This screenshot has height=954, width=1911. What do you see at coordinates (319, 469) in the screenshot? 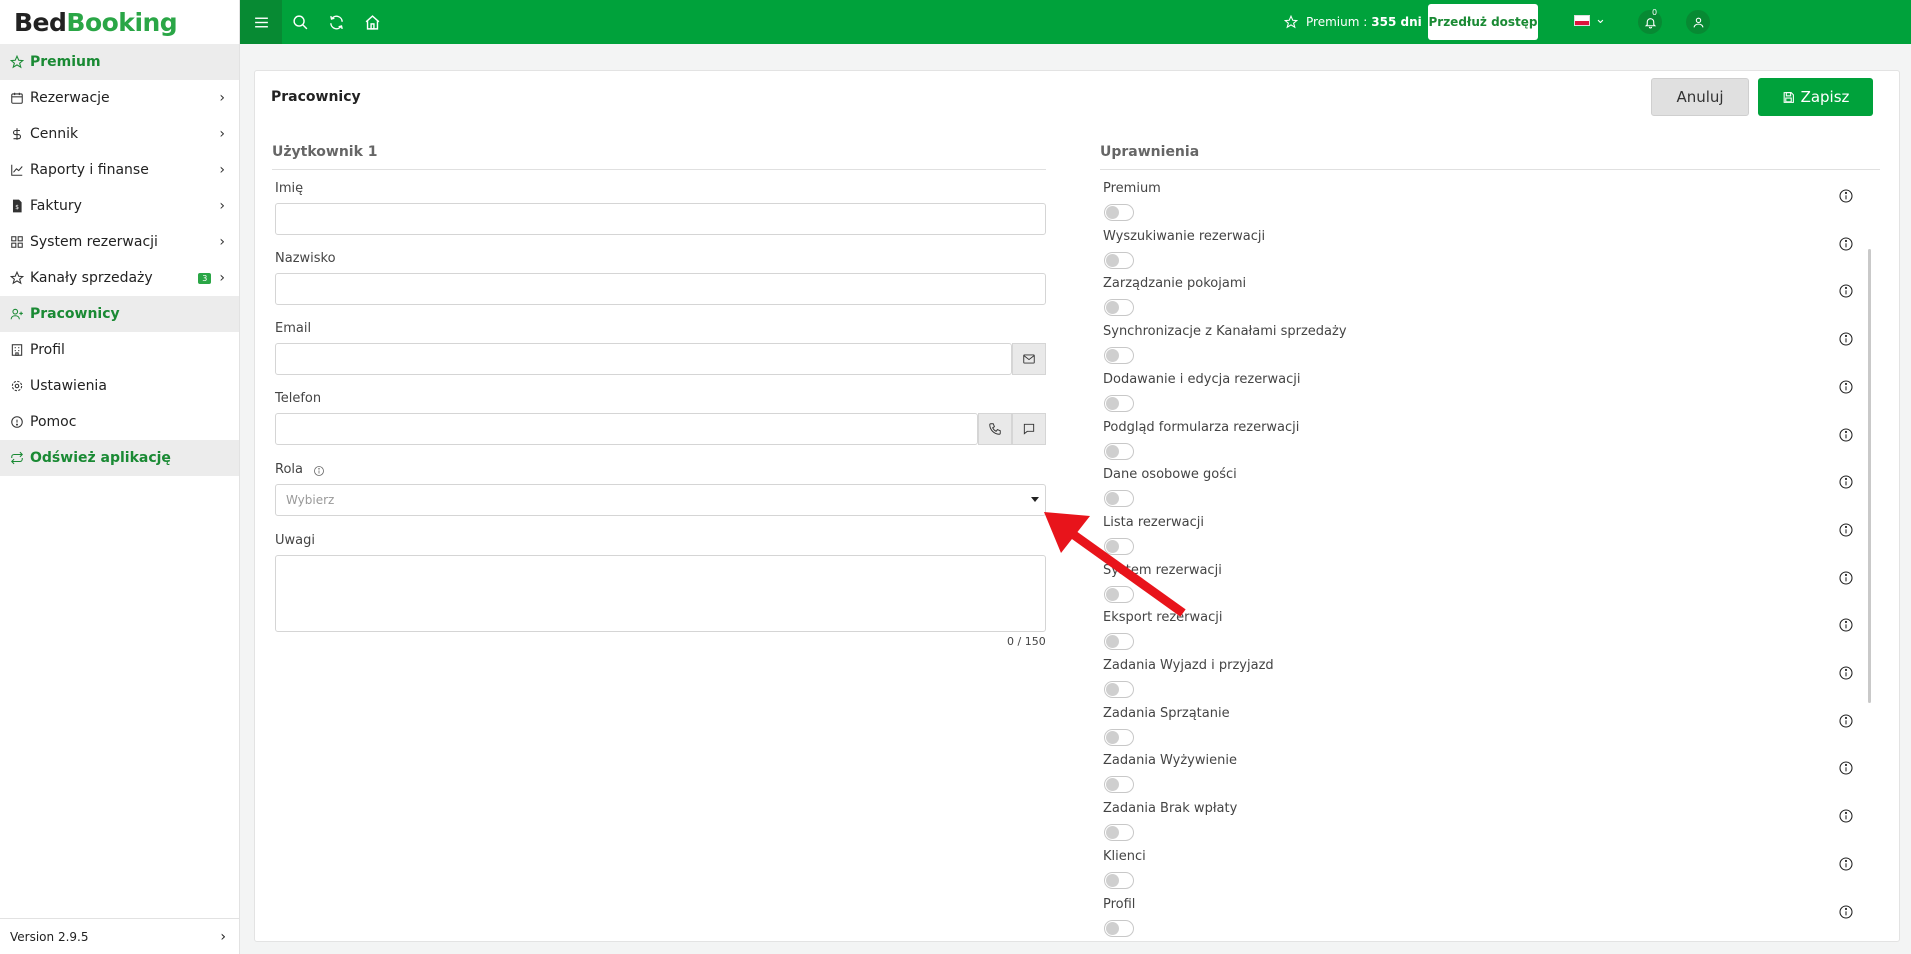
I see `role-info-icon` at bounding box center [319, 469].